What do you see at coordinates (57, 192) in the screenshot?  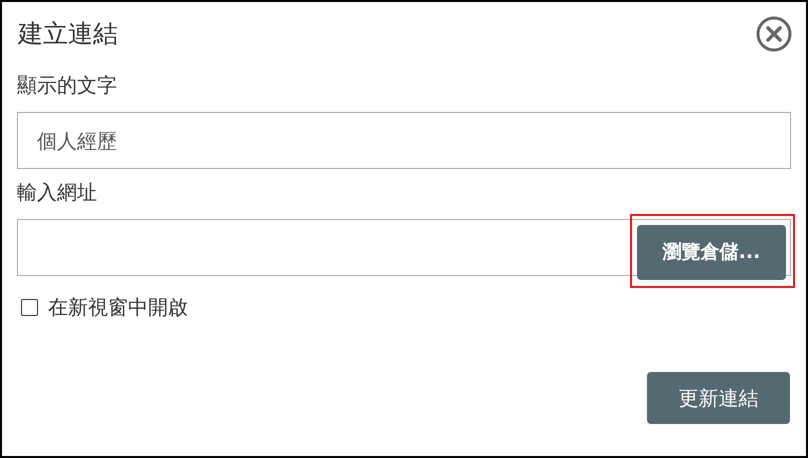 I see `field-label: 輸入網址` at bounding box center [57, 192].